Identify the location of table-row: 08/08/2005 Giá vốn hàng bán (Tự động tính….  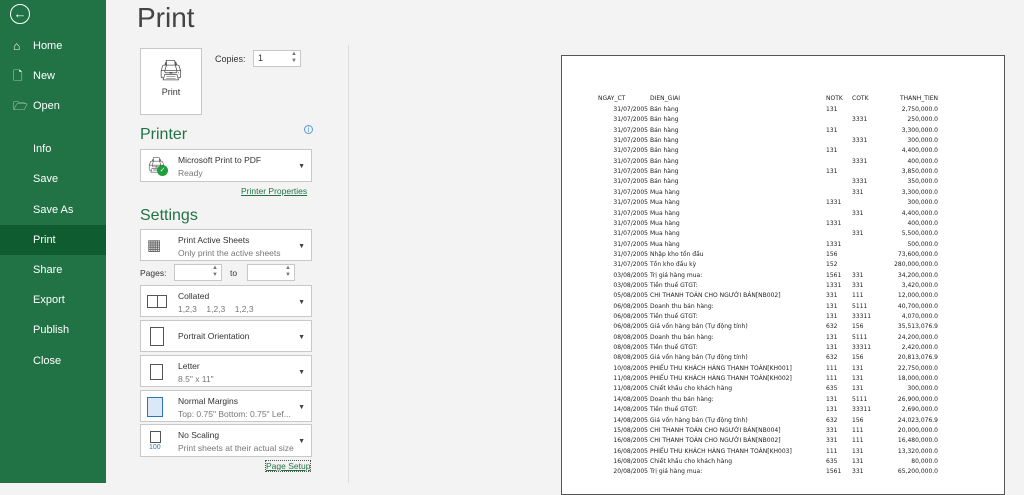
(784, 358).